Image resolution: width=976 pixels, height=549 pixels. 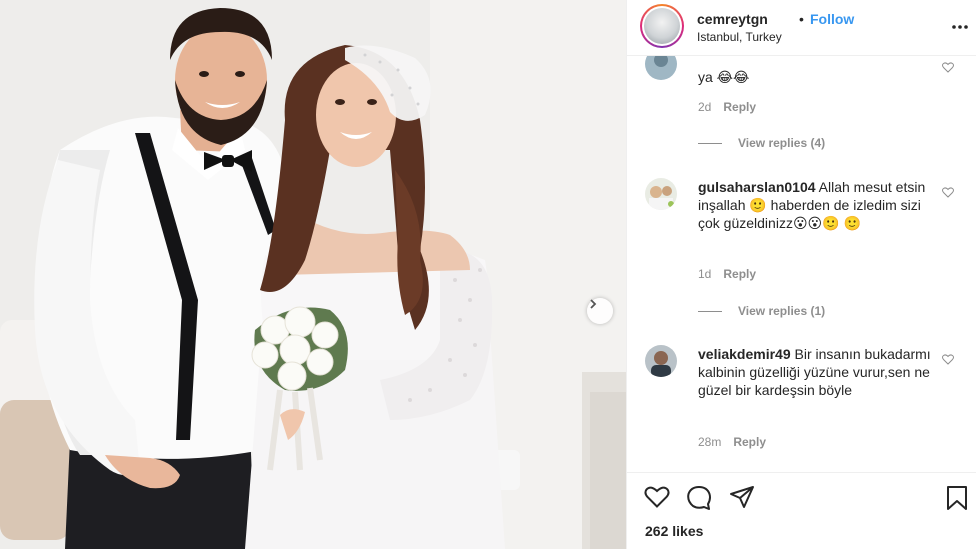 I want to click on follow-button: Follow, so click(x=832, y=19).